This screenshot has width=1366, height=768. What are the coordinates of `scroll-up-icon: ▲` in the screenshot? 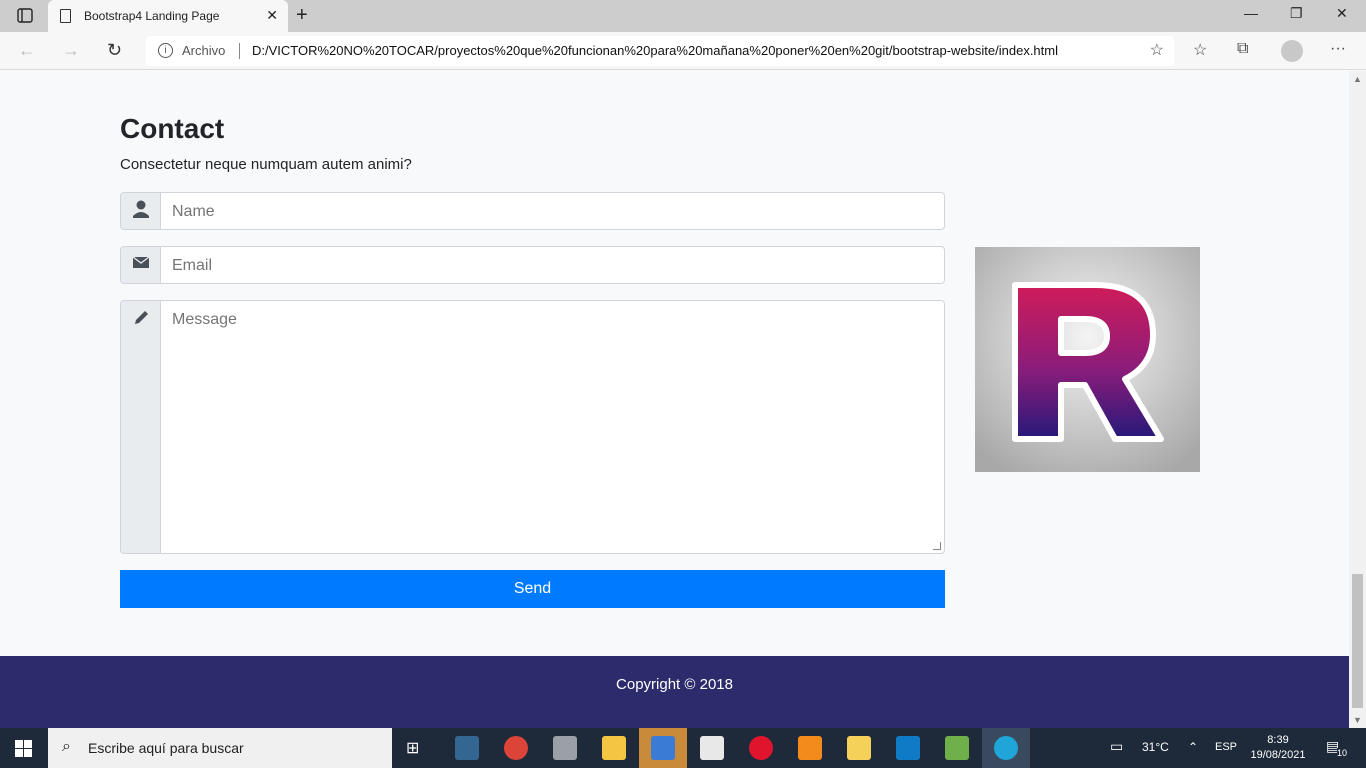 It's located at (1357, 79).